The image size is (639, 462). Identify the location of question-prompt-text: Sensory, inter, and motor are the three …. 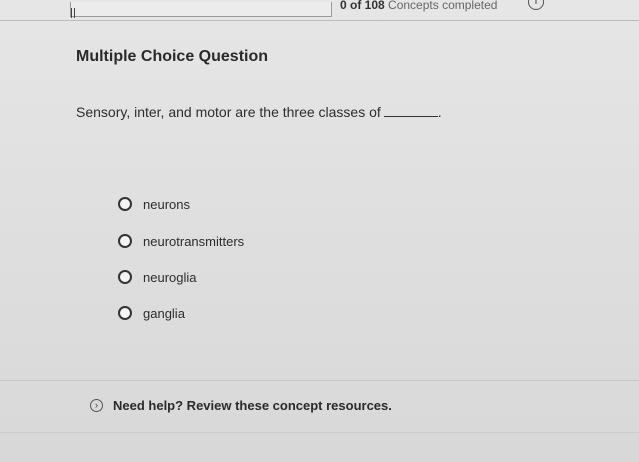
(228, 112).